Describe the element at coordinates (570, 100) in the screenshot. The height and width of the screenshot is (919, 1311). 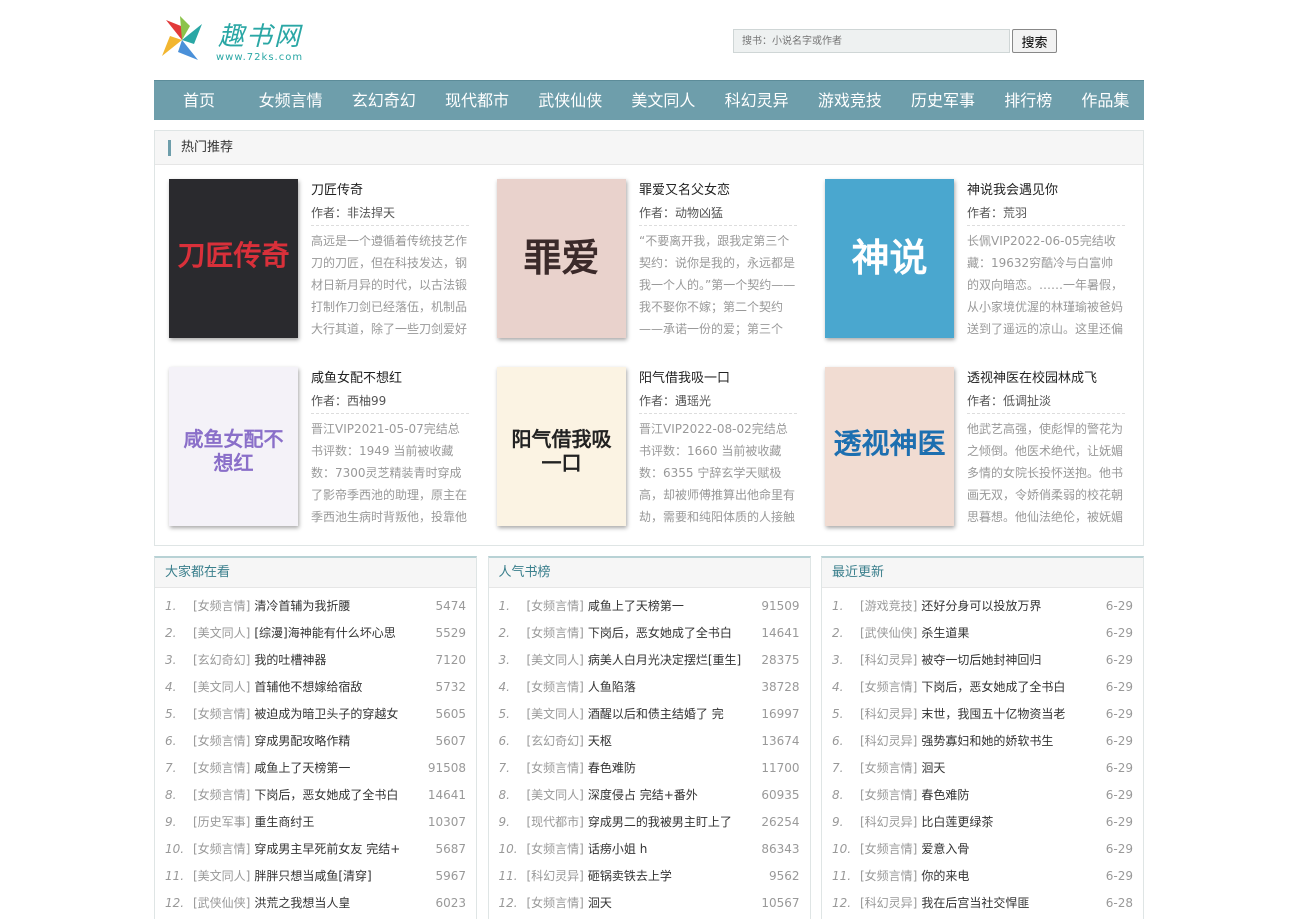
I see `nav-item-wuxia: 武侠仙侠` at that location.